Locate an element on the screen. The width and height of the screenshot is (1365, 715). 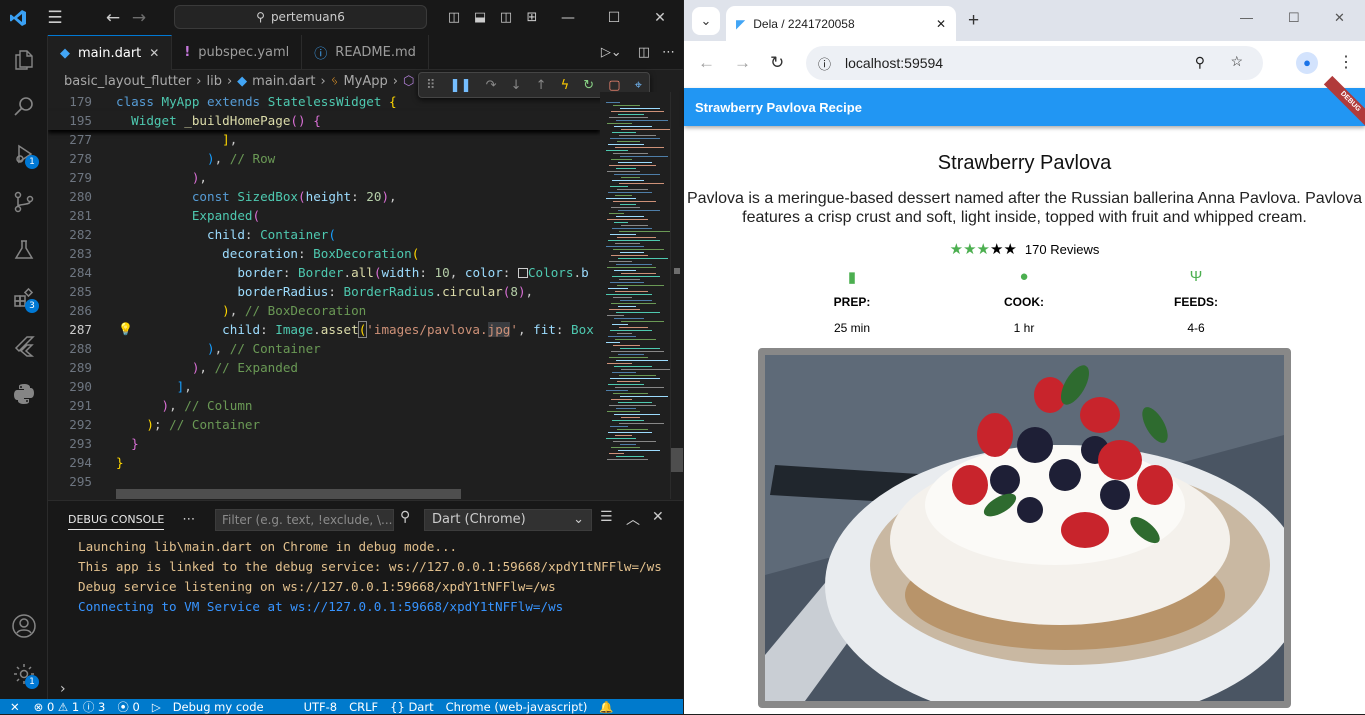
testing-icon is located at coordinates (24, 250).